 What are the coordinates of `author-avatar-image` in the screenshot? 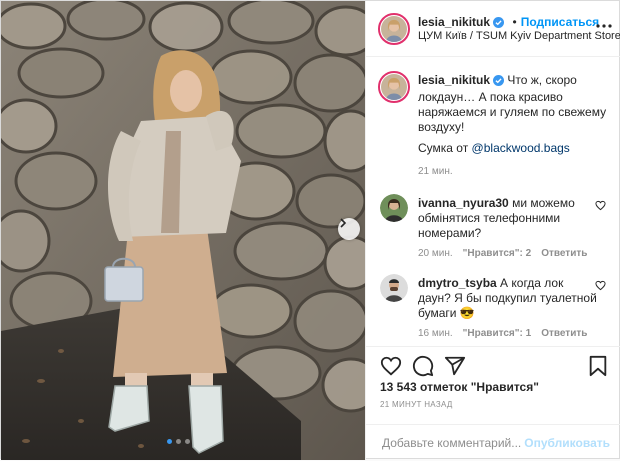 It's located at (394, 29).